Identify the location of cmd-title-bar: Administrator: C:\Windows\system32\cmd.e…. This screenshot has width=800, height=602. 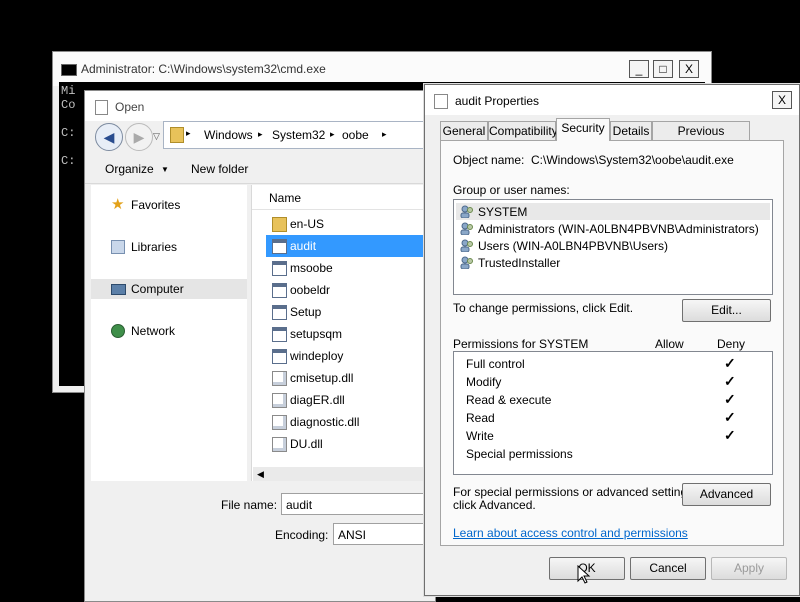
(382, 69).